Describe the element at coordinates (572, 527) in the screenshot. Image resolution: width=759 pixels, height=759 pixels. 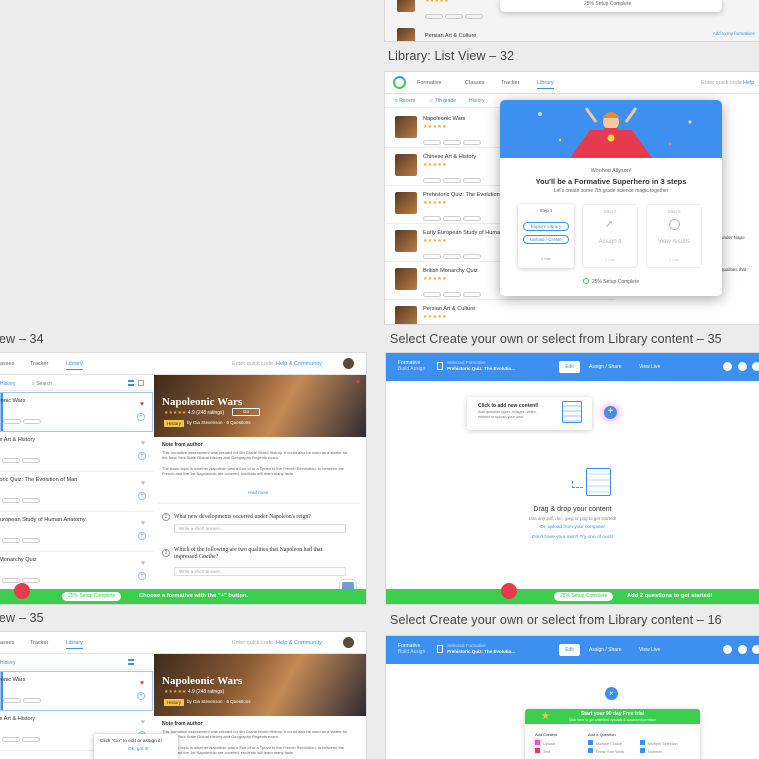
I see `upload-link: Or, upload from your computer` at that location.